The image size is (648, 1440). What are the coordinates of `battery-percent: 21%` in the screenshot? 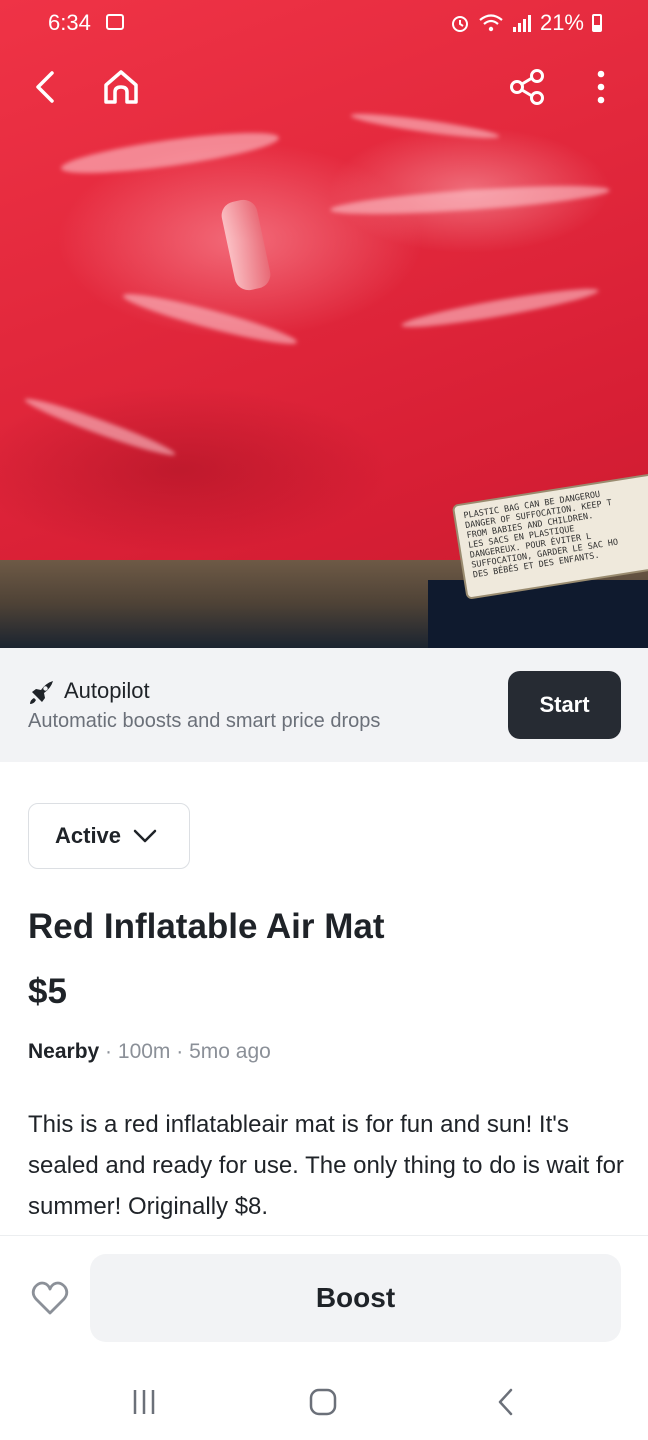 It's located at (561, 22).